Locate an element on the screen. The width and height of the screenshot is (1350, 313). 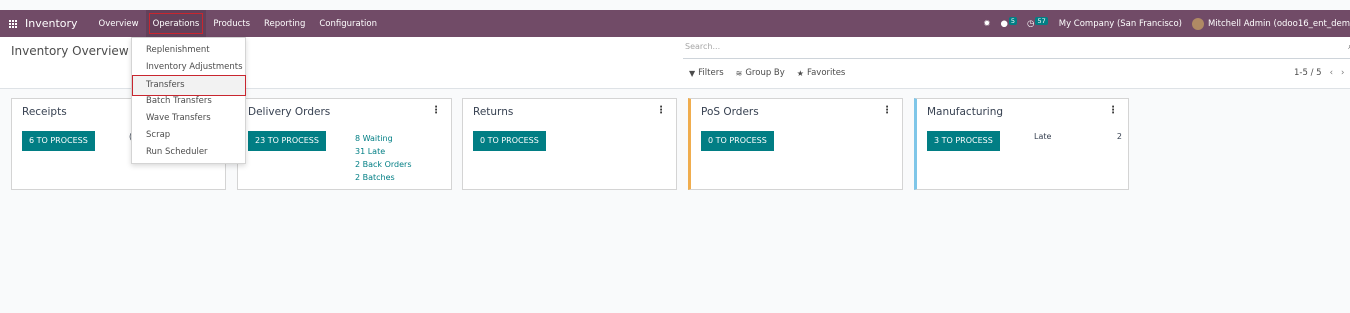
menu-item-wave-transfers: Wave Transfers is located at coordinates (188, 118).